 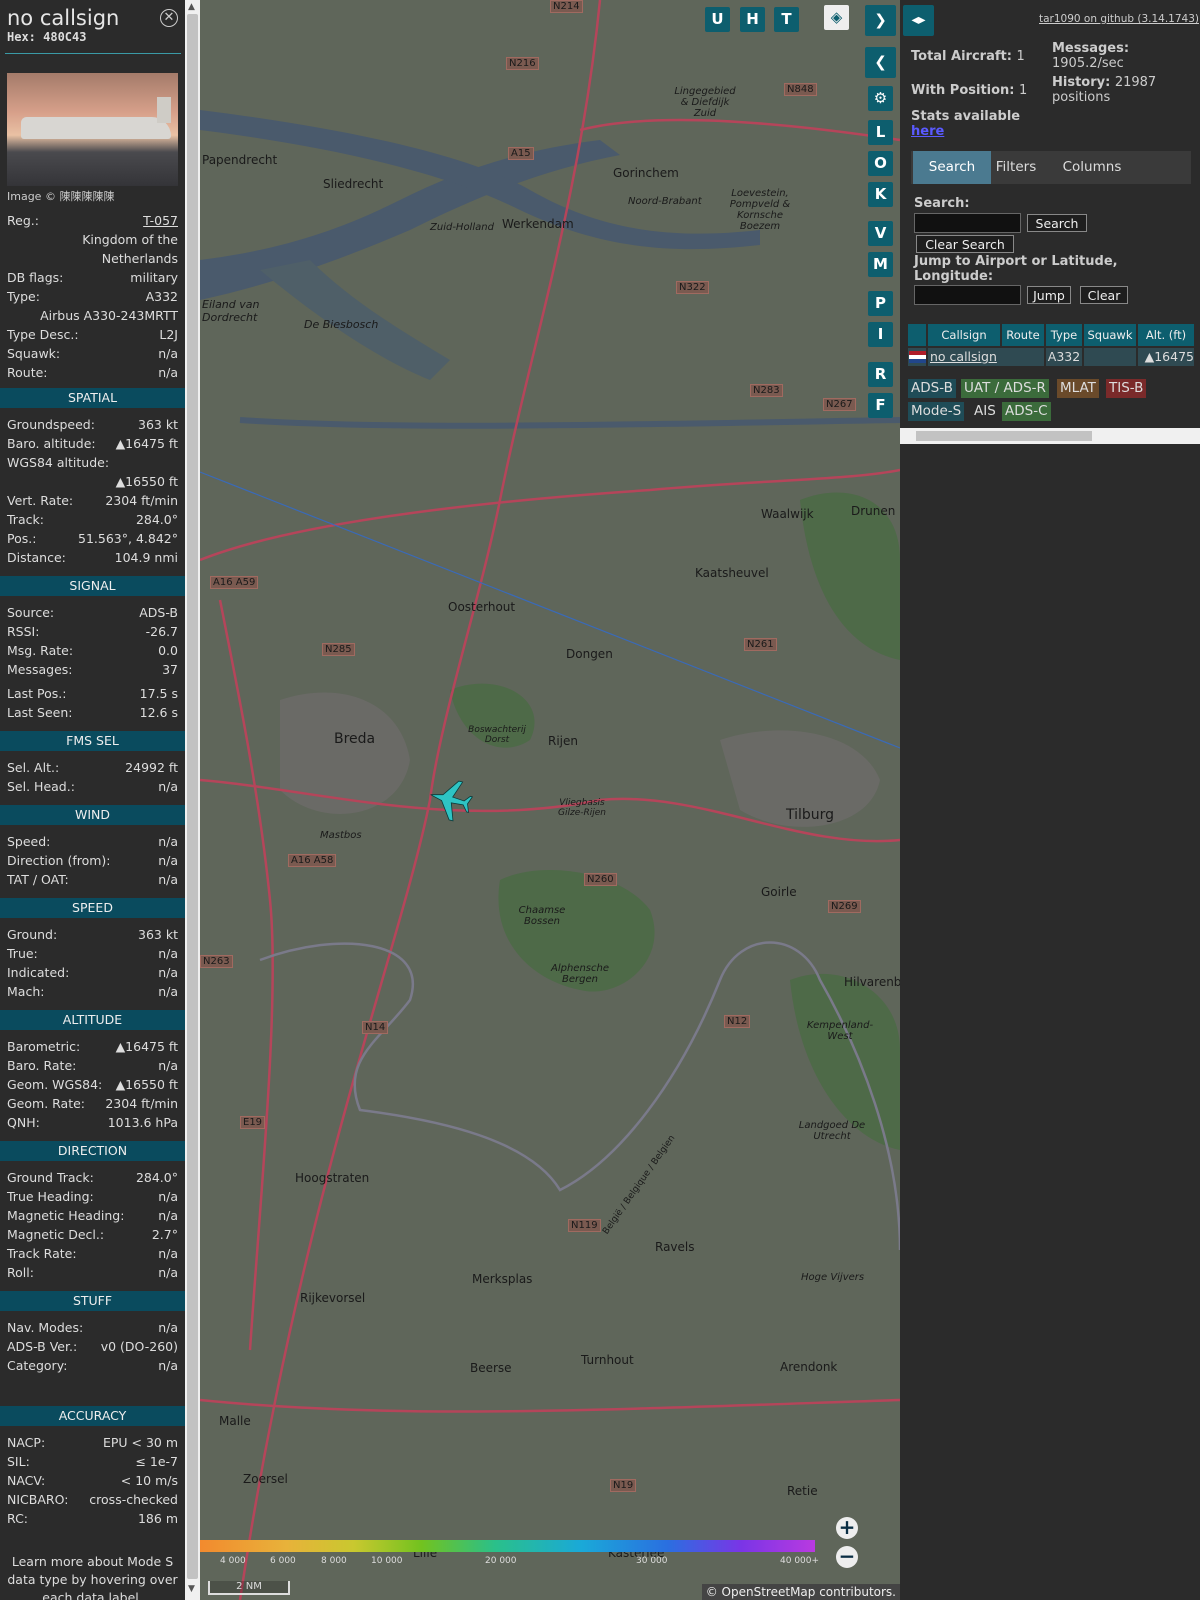 I want to click on stats-here-link: here, so click(x=965, y=131).